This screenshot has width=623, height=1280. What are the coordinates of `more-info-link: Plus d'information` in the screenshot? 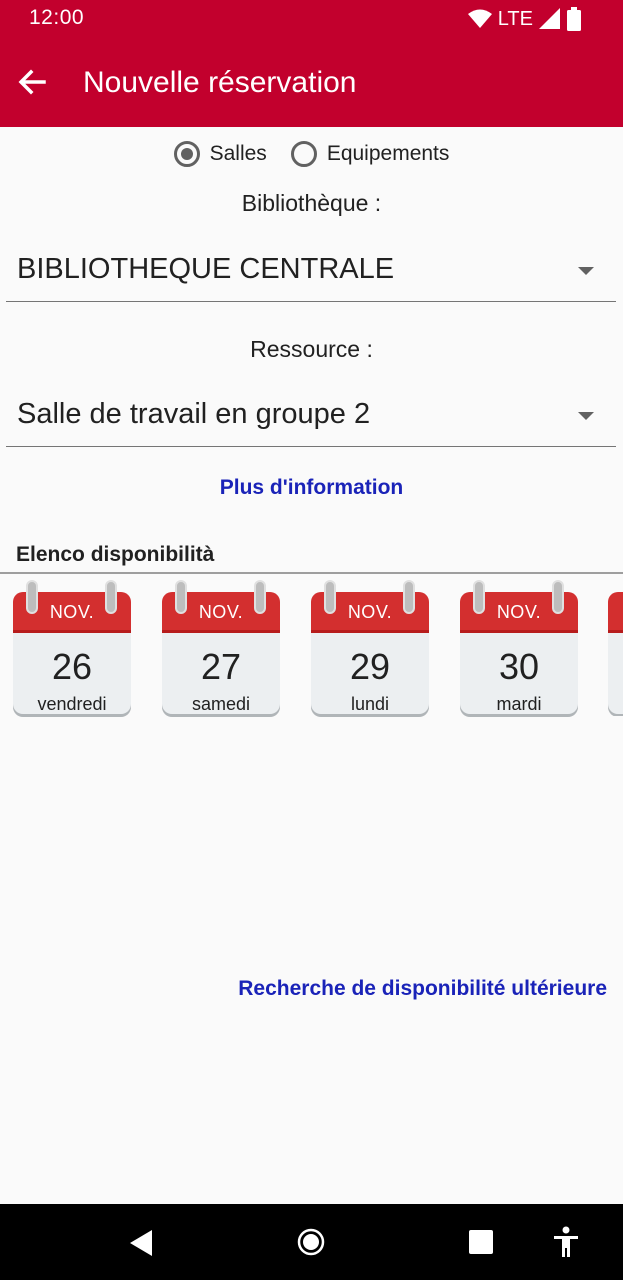 It's located at (311, 488).